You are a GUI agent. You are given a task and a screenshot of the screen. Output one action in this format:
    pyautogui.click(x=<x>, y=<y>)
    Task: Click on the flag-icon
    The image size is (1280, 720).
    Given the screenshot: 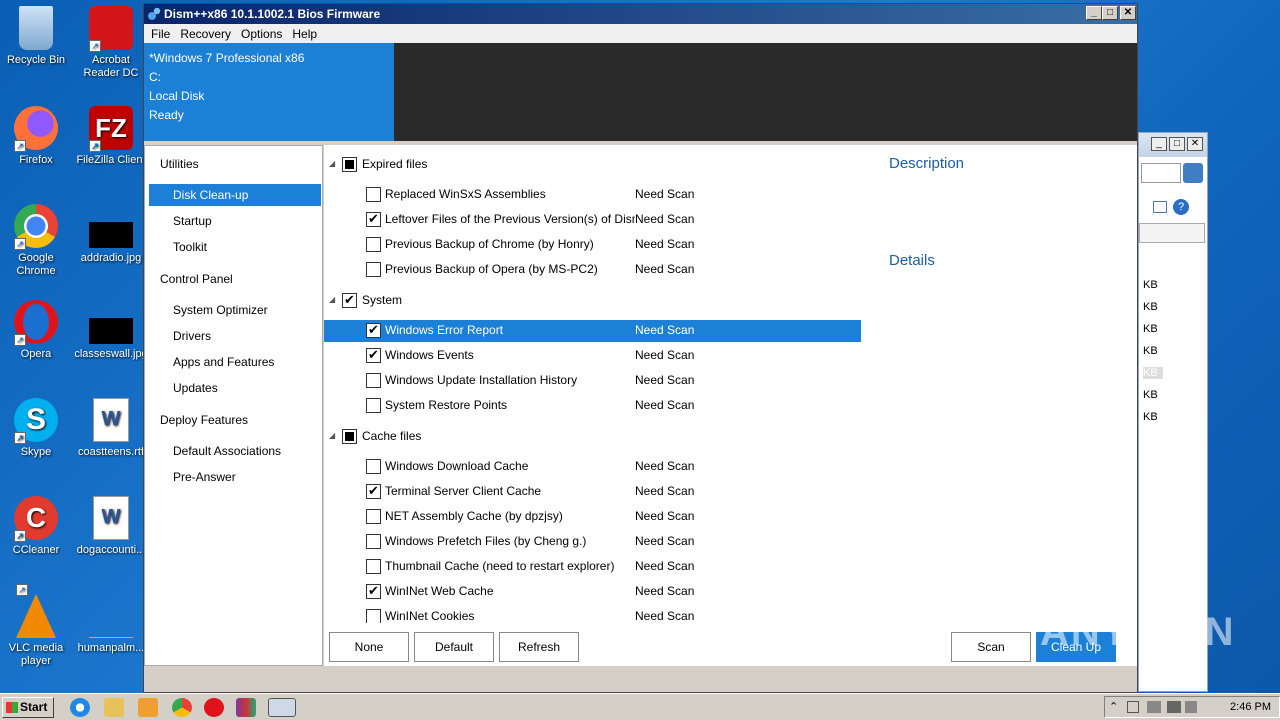 What is the action you would take?
    pyautogui.click(x=1133, y=707)
    